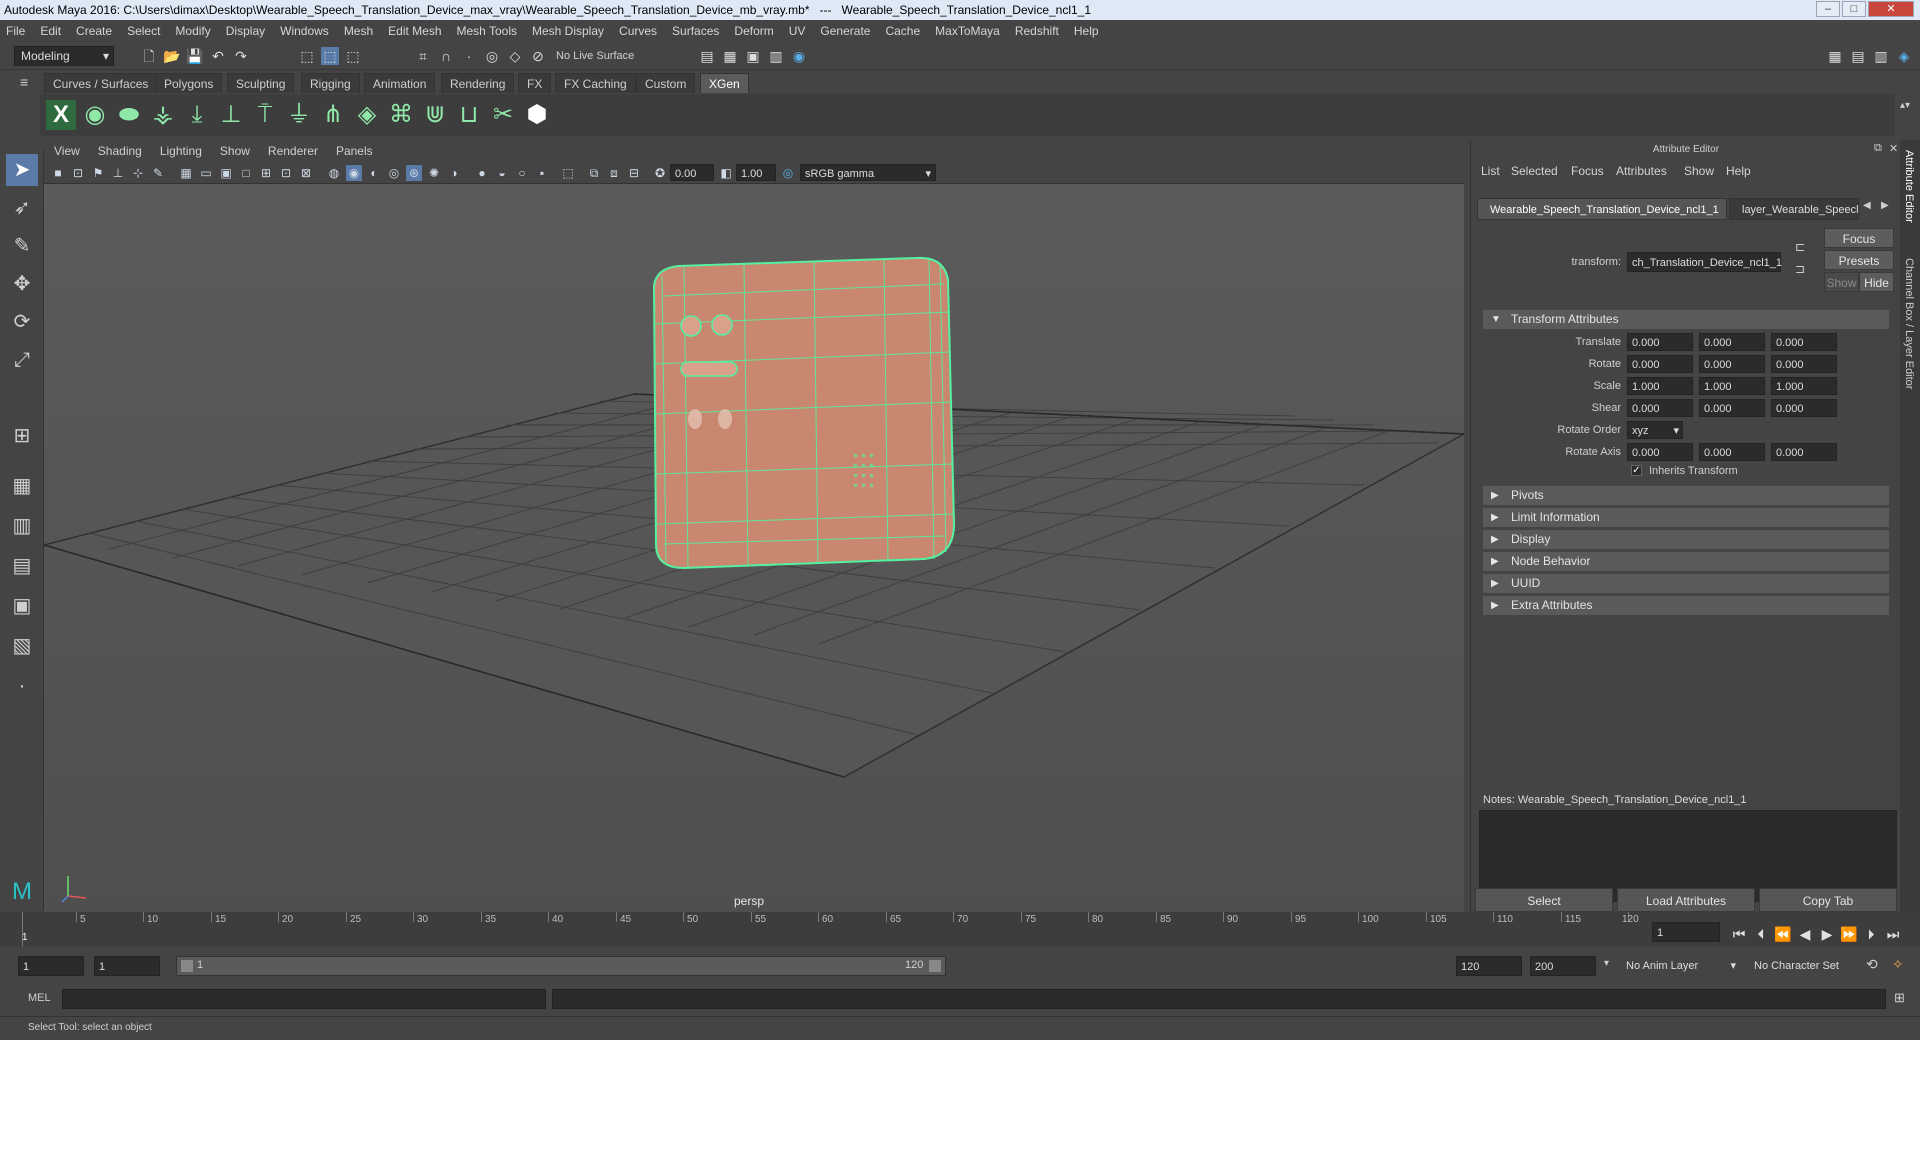  I want to click on outliner-icon: ▥, so click(1881, 56).